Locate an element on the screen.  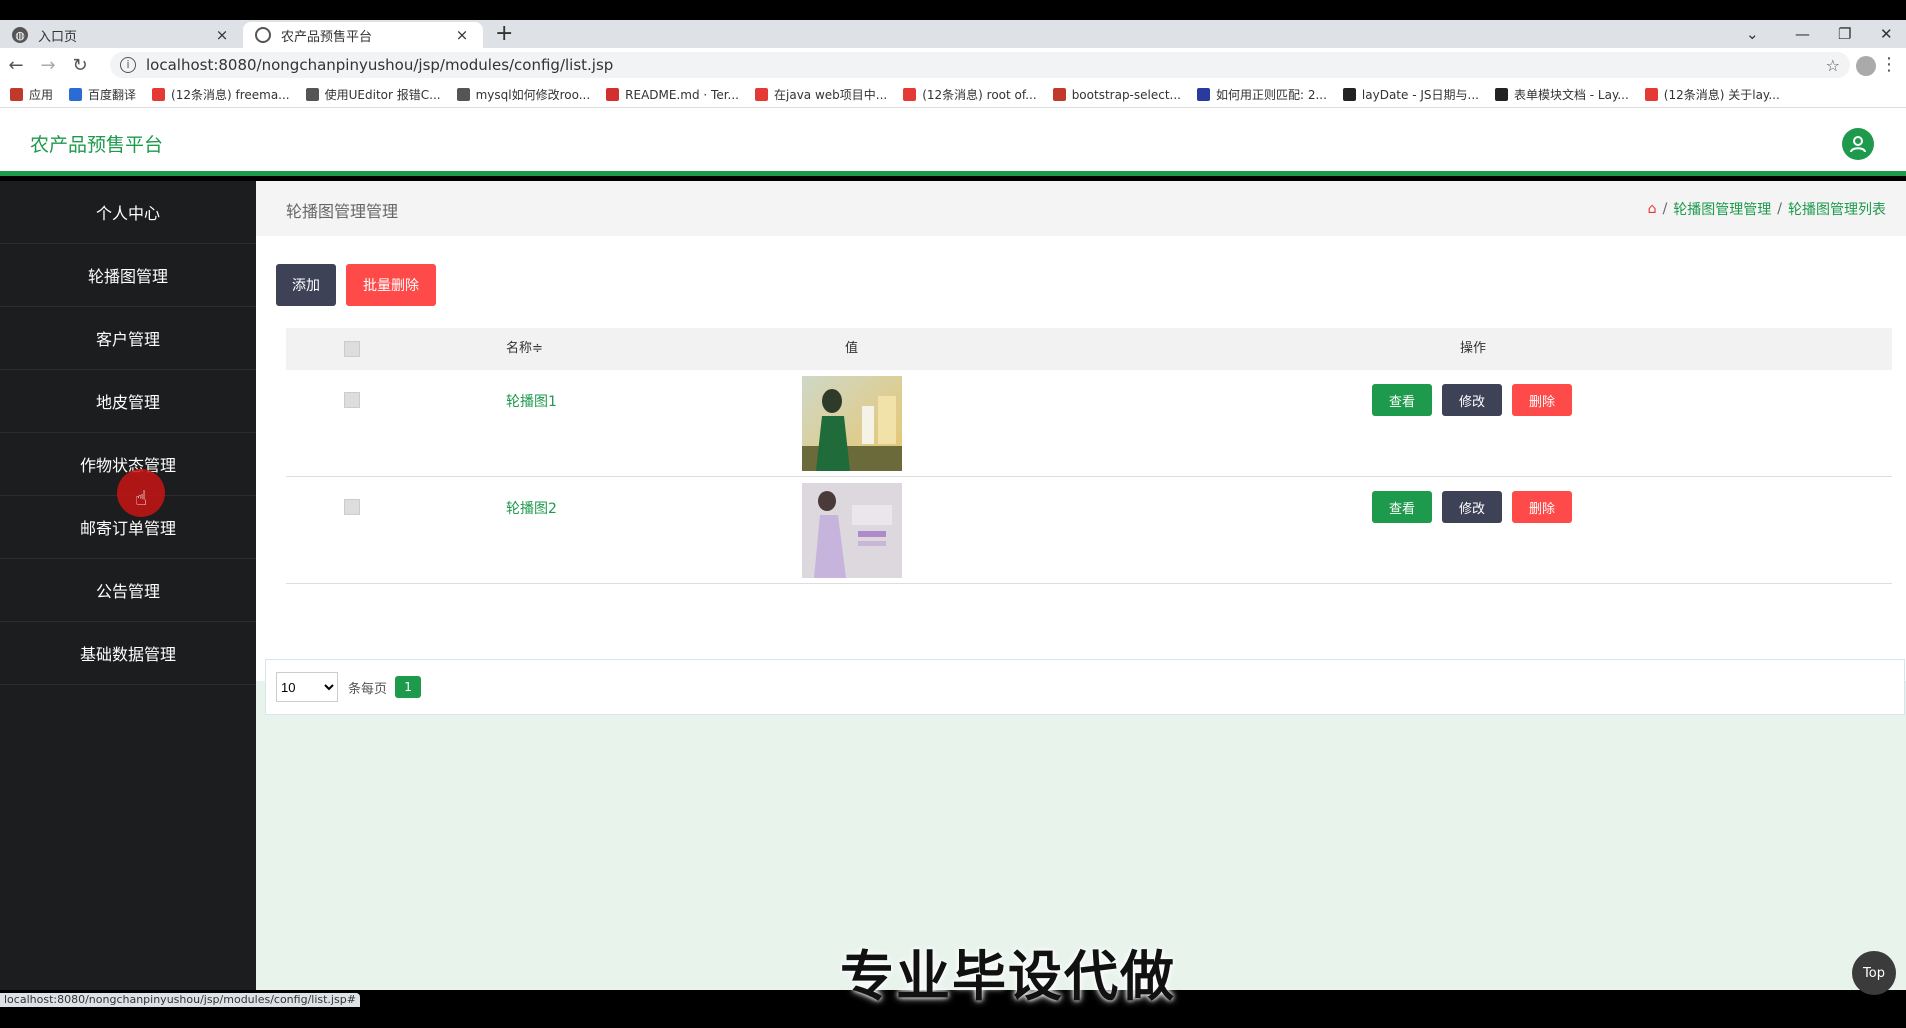
column-header-actions: 操作 is located at coordinates (1473, 348).